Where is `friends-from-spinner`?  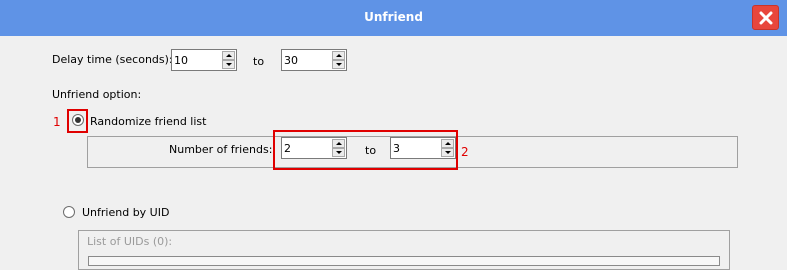
friends-from-spinner is located at coordinates (314, 148).